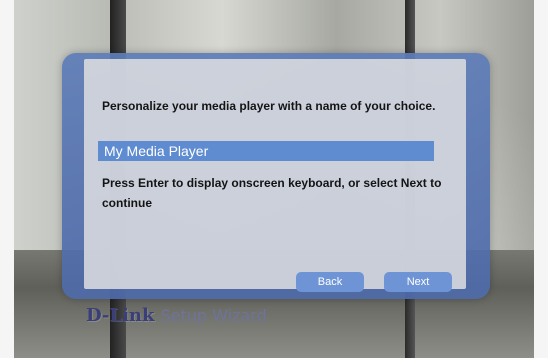 Image resolution: width=548 pixels, height=358 pixels. What do you see at coordinates (330, 282) in the screenshot?
I see `back-button: Back` at bounding box center [330, 282].